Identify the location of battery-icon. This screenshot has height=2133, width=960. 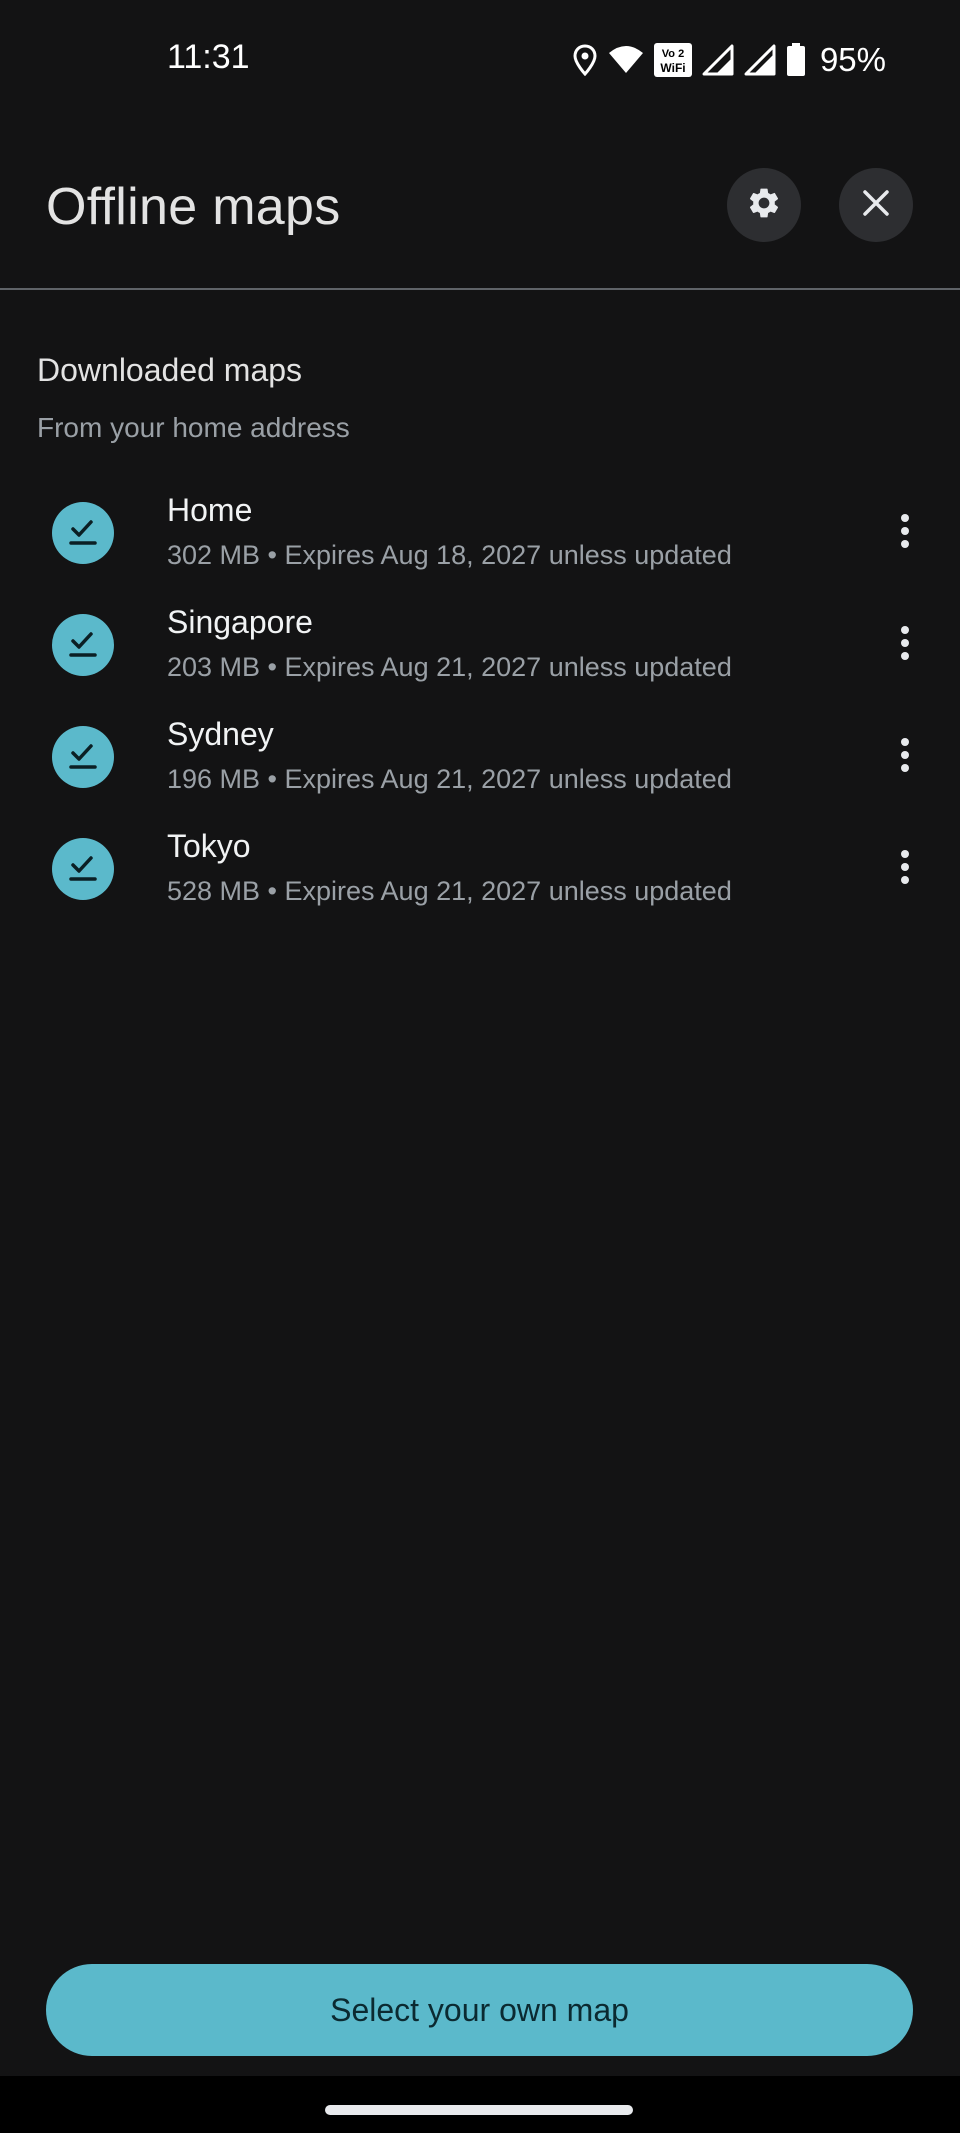
(796, 60).